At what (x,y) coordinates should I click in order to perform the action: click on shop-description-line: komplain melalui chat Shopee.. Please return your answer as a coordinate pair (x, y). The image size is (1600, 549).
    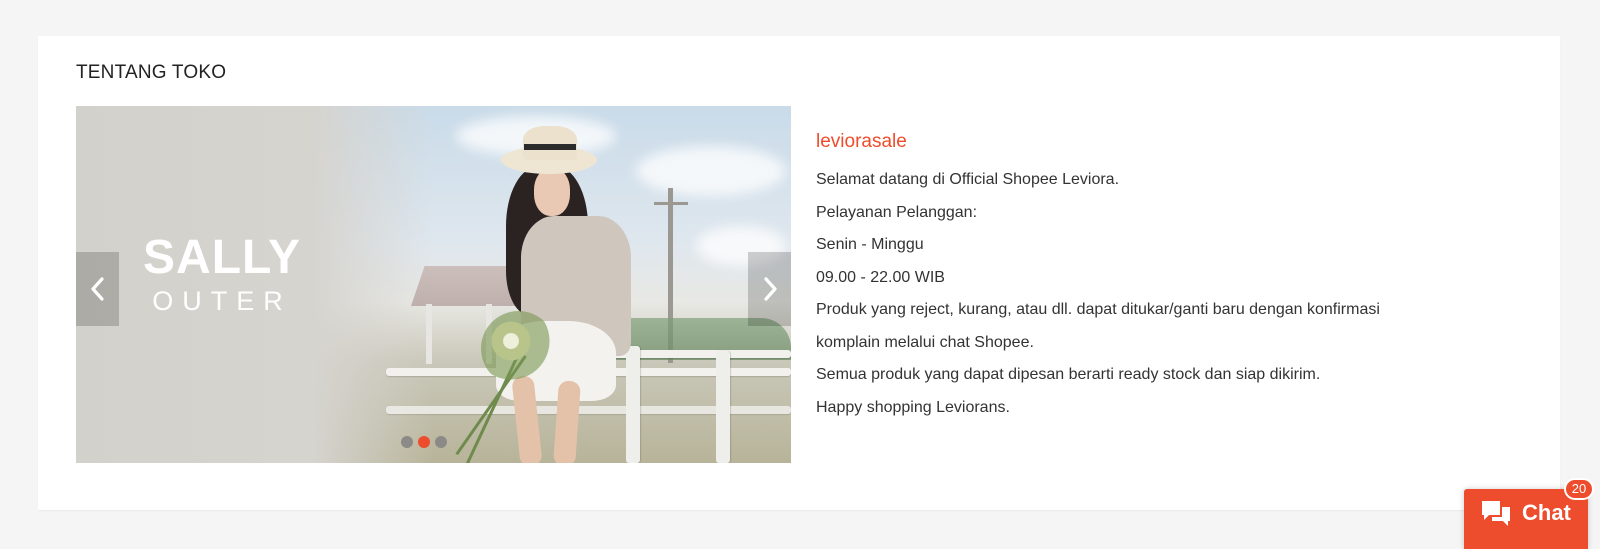
    Looking at the image, I should click on (925, 342).